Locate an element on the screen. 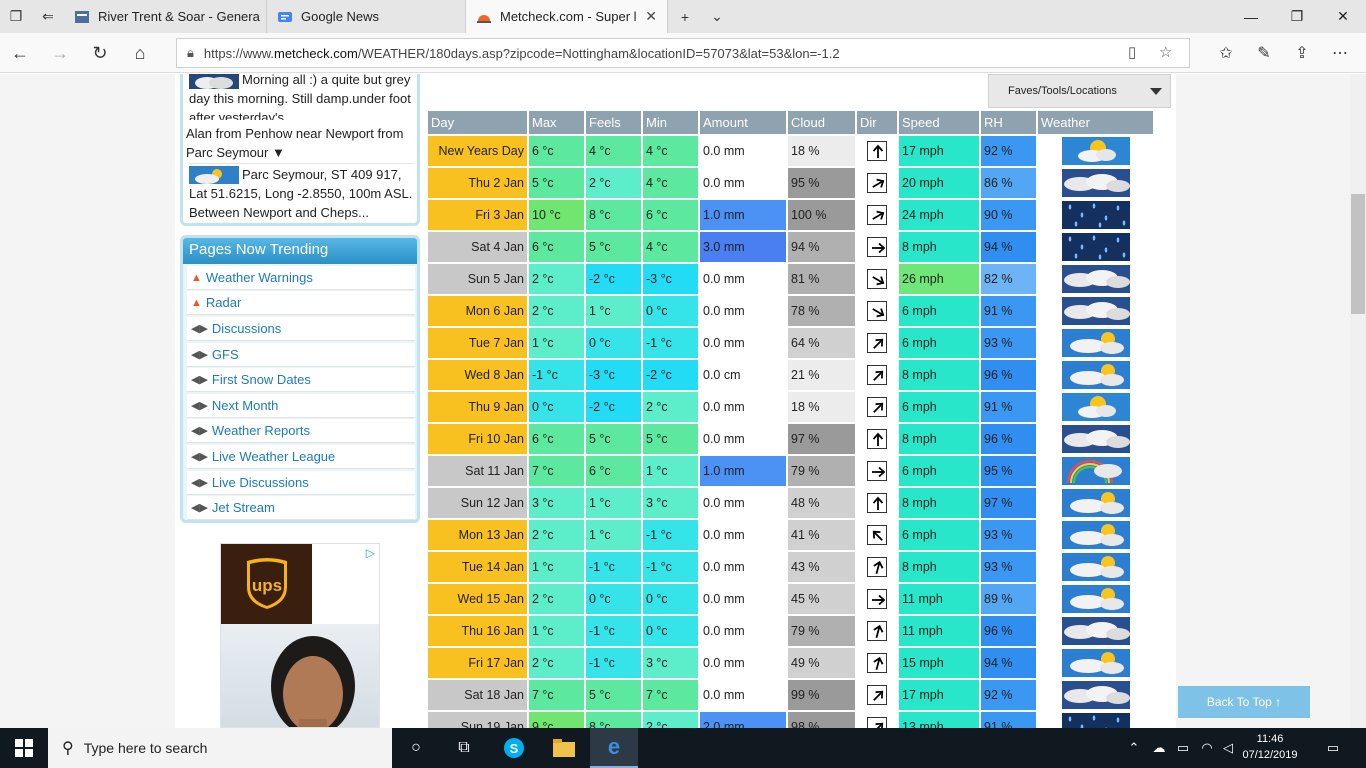 Image resolution: width=1366 pixels, height=768 pixels. pen-notes-icon: ✎ is located at coordinates (1264, 53).